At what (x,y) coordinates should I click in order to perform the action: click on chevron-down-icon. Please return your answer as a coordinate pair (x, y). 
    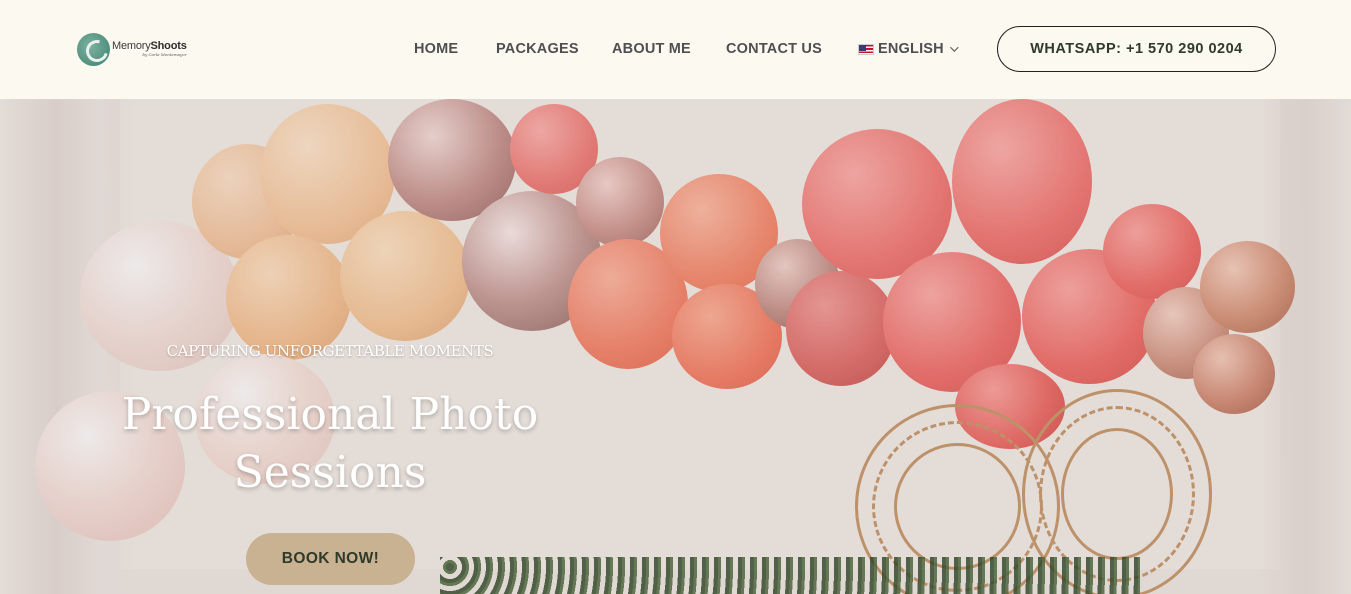
    Looking at the image, I should click on (954, 47).